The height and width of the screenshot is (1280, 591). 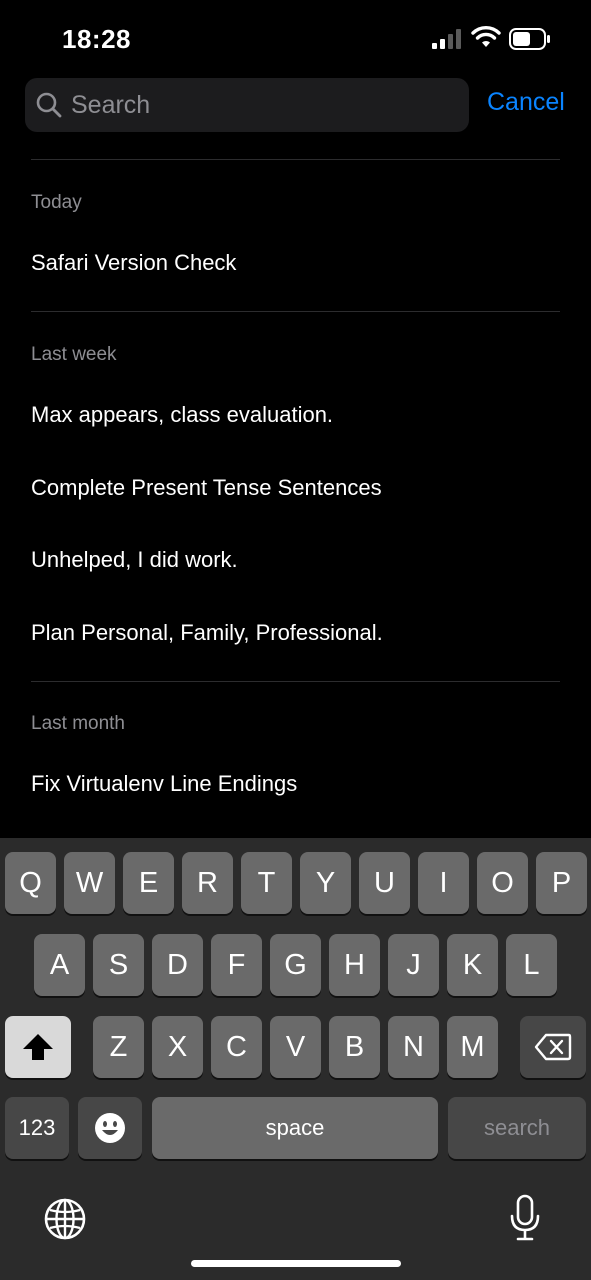 I want to click on key-b: B, so click(x=354, y=1047).